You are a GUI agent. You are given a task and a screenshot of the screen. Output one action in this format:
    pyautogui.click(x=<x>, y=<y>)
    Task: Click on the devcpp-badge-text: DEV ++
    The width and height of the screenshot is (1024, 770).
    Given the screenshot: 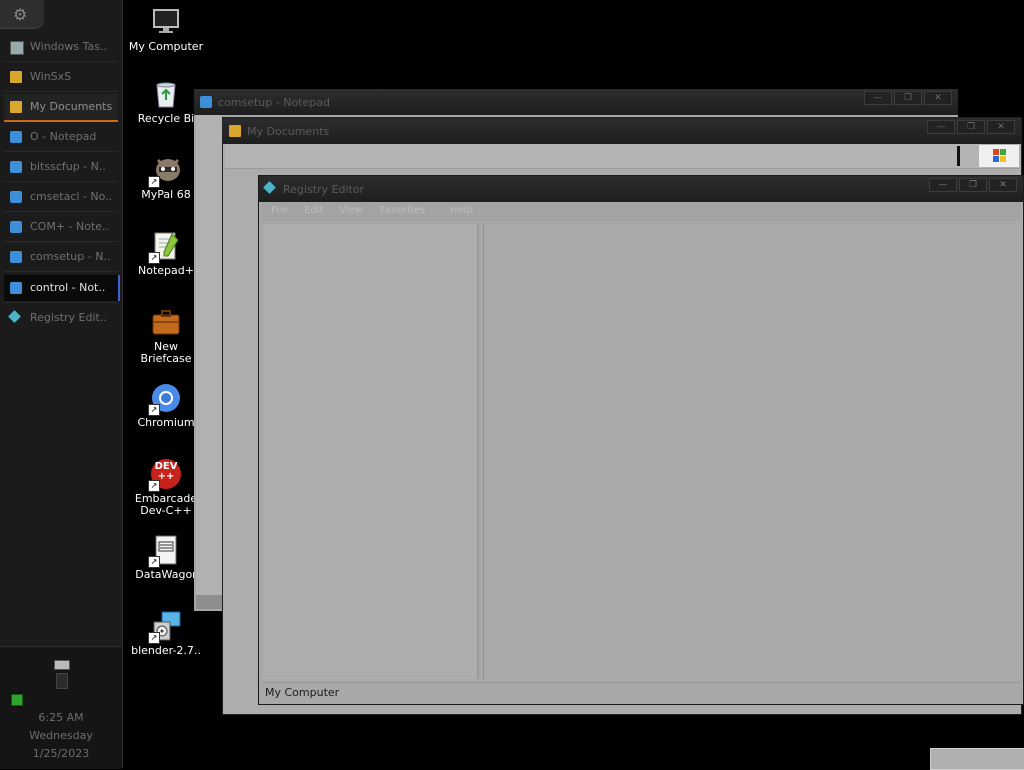 What is the action you would take?
    pyautogui.click(x=166, y=471)
    